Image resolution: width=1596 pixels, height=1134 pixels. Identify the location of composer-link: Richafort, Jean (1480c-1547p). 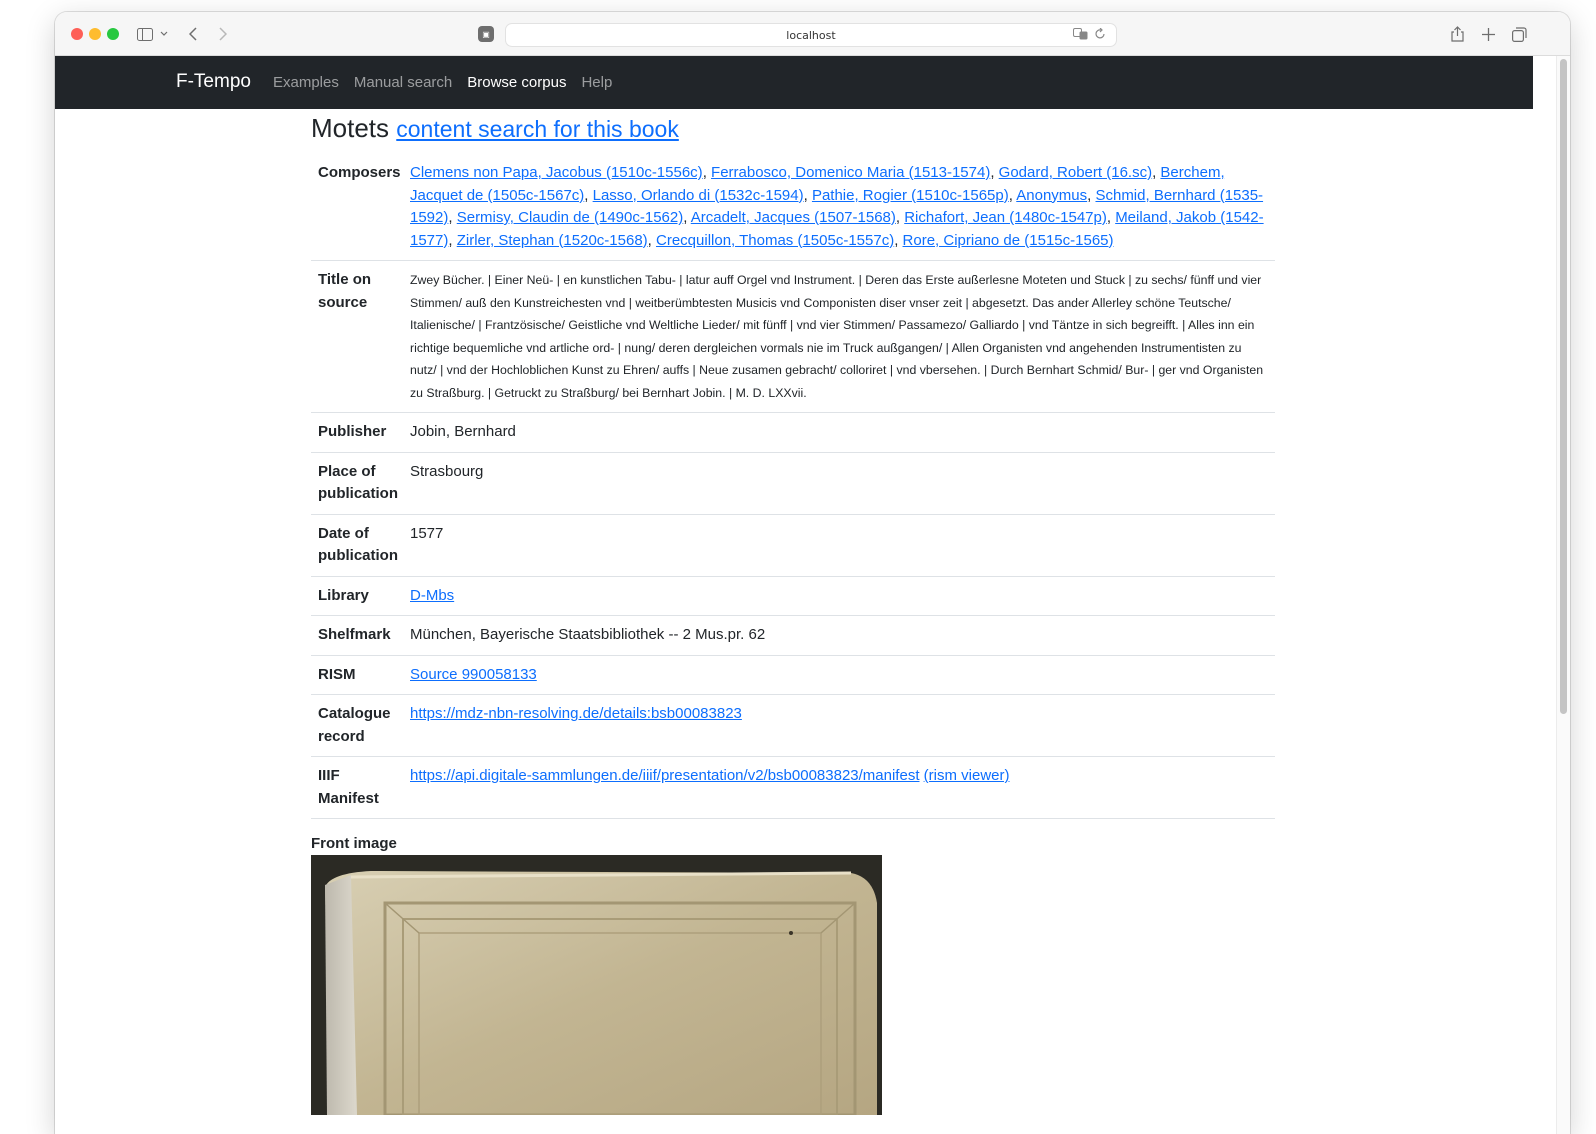
(1005, 217).